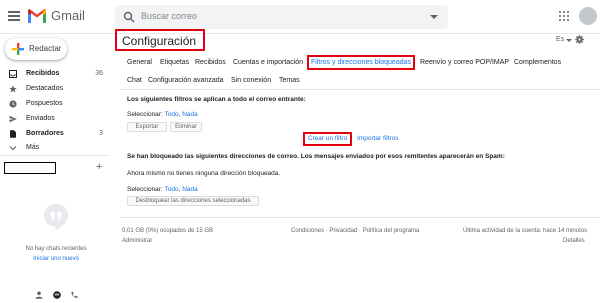 Image resolution: width=600 pixels, height=303 pixels. I want to click on search-bar: Buscar correo, so click(281, 17).